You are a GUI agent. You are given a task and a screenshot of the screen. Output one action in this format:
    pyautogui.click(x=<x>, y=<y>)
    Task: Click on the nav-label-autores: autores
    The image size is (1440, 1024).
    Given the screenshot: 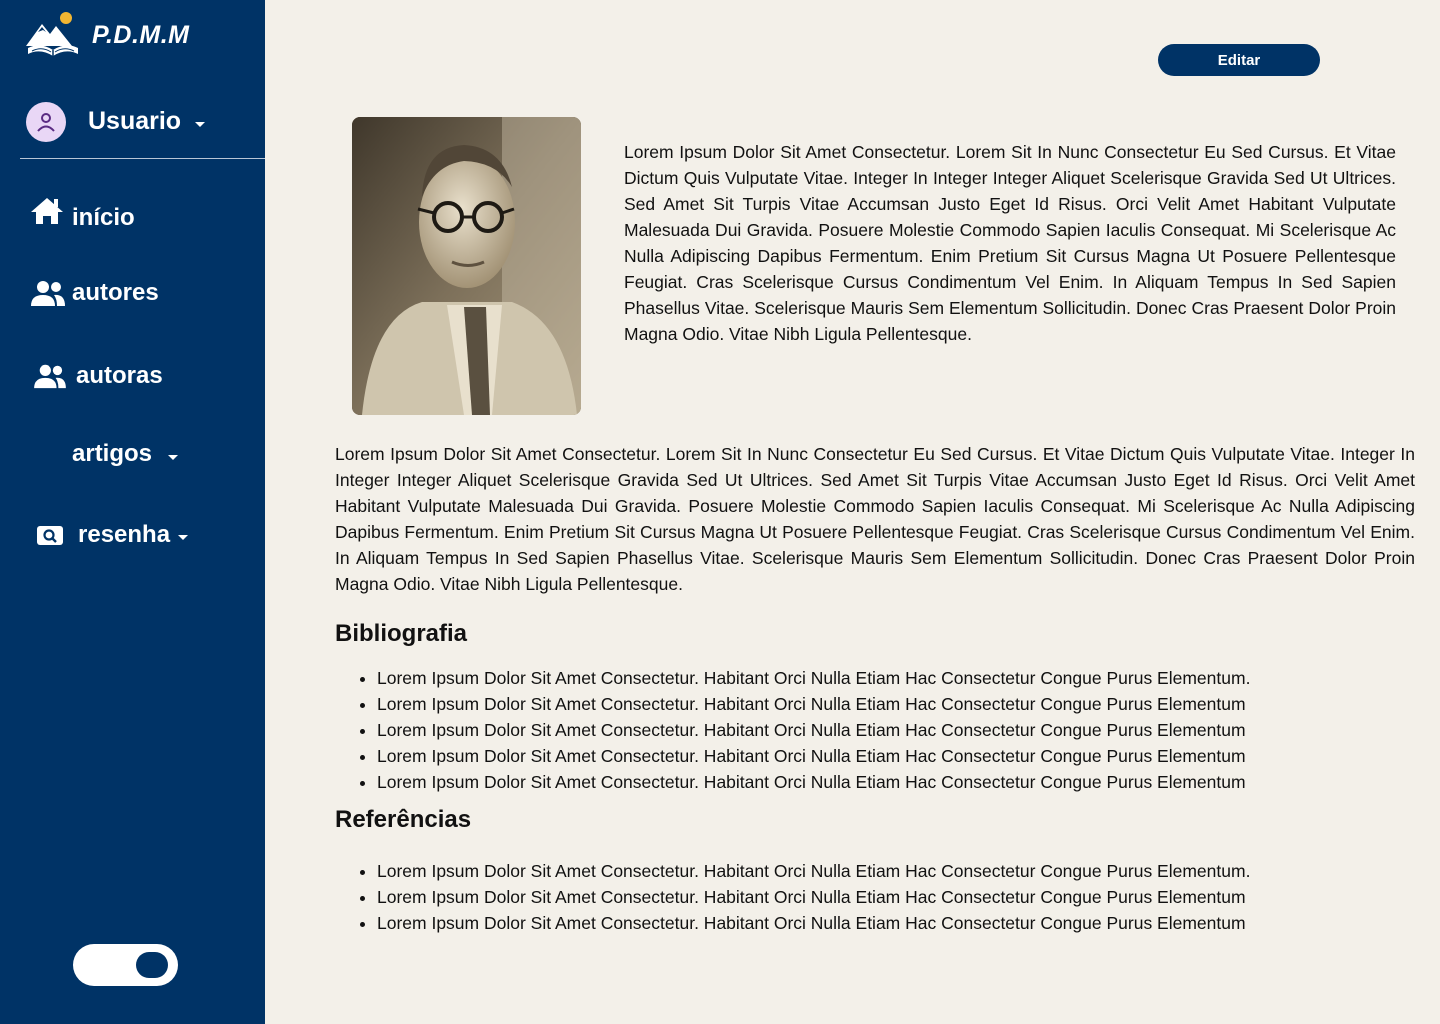 What is the action you would take?
    pyautogui.click(x=115, y=292)
    